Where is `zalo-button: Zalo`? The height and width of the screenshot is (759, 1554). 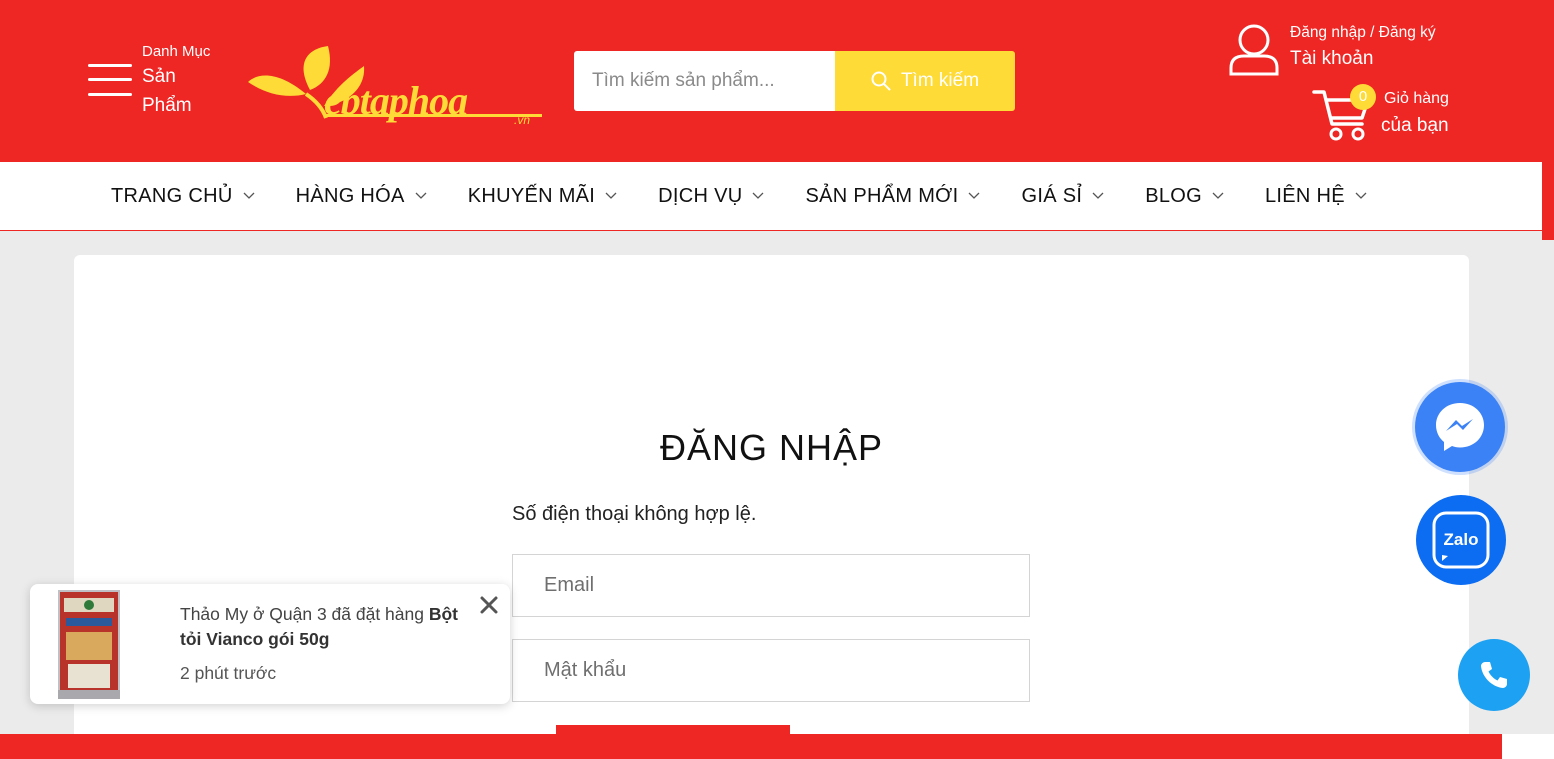 zalo-button: Zalo is located at coordinates (1461, 540).